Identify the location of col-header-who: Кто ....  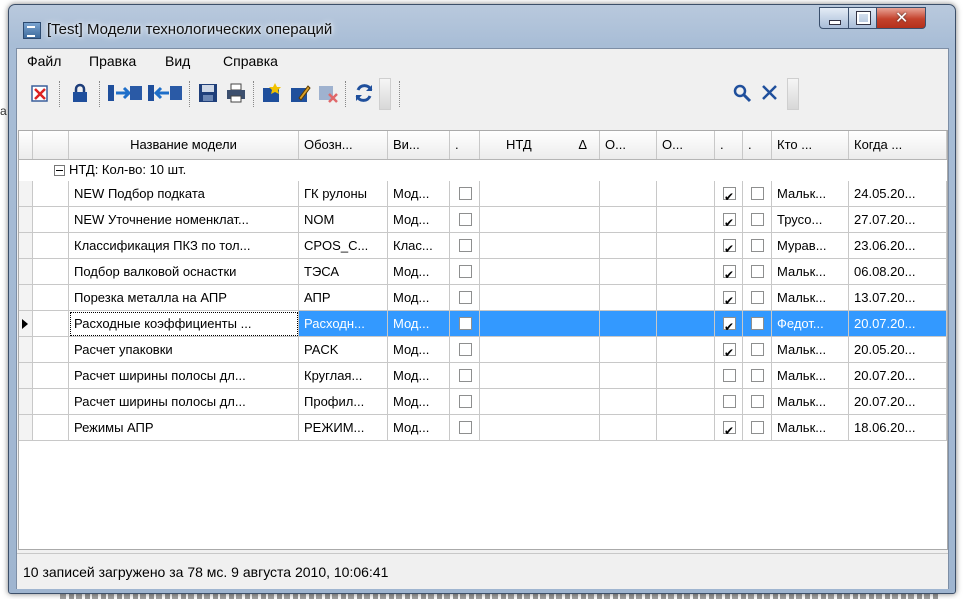
(810, 145).